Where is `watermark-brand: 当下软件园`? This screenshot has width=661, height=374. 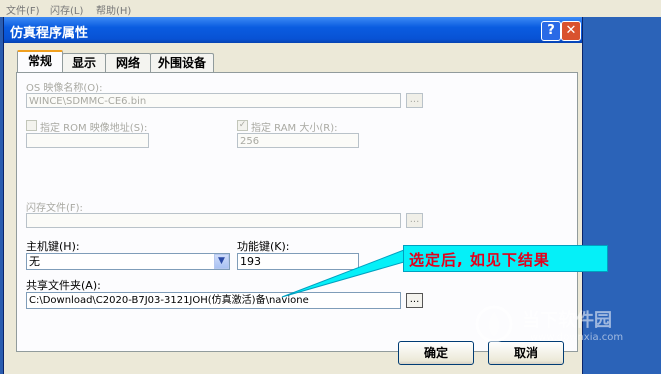
watermark-brand: 当下软件园 is located at coordinates (567, 320).